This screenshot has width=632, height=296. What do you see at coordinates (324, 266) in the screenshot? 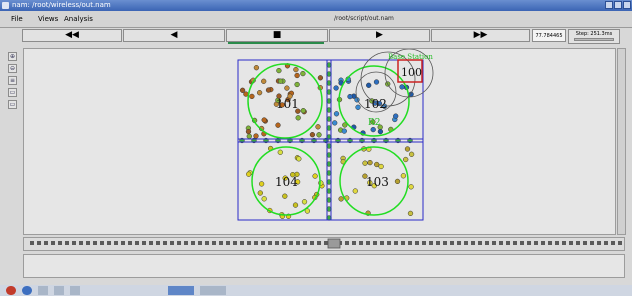
I see `annotation-panel` at bounding box center [324, 266].